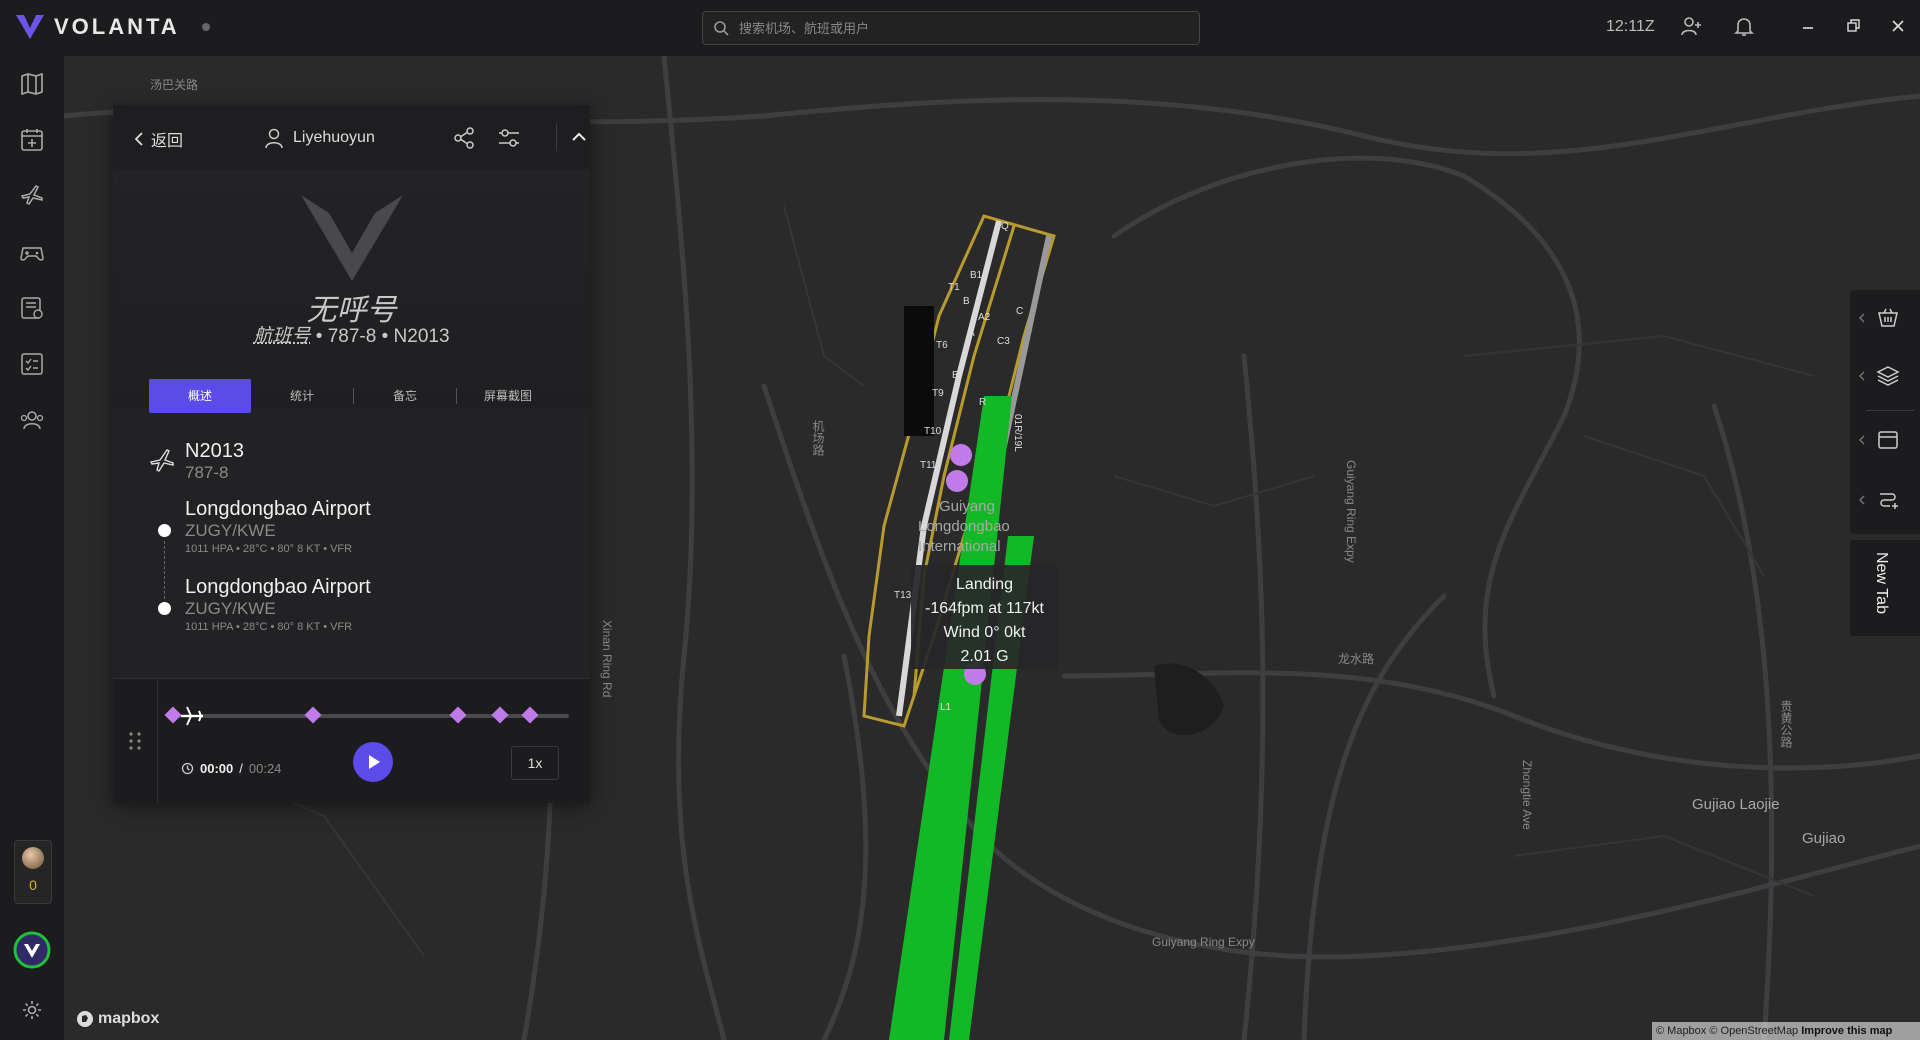 The width and height of the screenshot is (1920, 1040). What do you see at coordinates (1885, 588) in the screenshot?
I see `new-tab-button: New Tab` at bounding box center [1885, 588].